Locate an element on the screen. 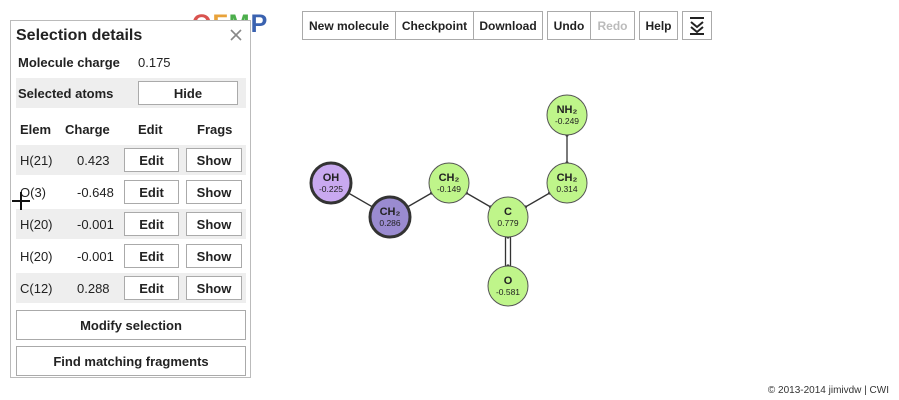 The height and width of the screenshot is (400, 899). atom-elem: C(12) is located at coordinates (36, 288).